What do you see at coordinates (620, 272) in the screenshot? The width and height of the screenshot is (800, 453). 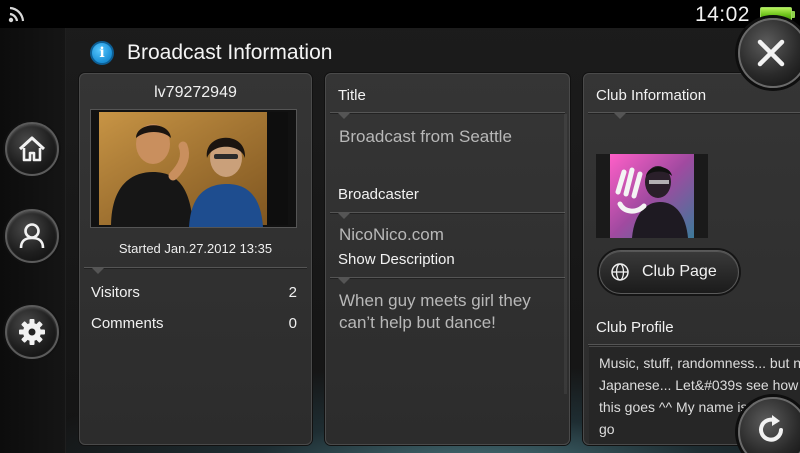 I see `globe-icon` at bounding box center [620, 272].